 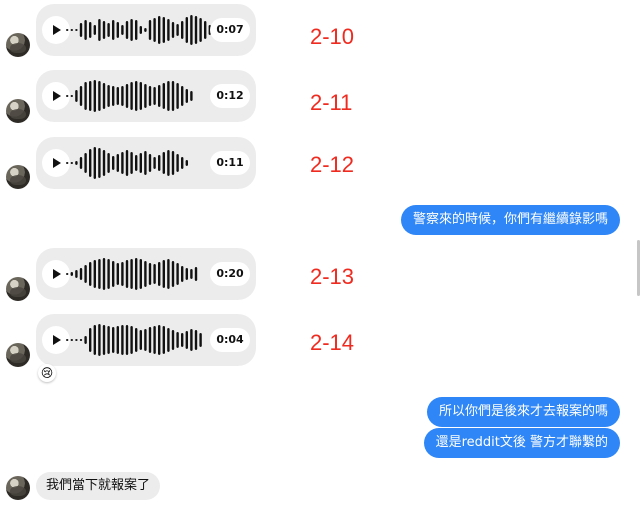 What do you see at coordinates (230, 274) in the screenshot?
I see `voice-duration: 0:20` at bounding box center [230, 274].